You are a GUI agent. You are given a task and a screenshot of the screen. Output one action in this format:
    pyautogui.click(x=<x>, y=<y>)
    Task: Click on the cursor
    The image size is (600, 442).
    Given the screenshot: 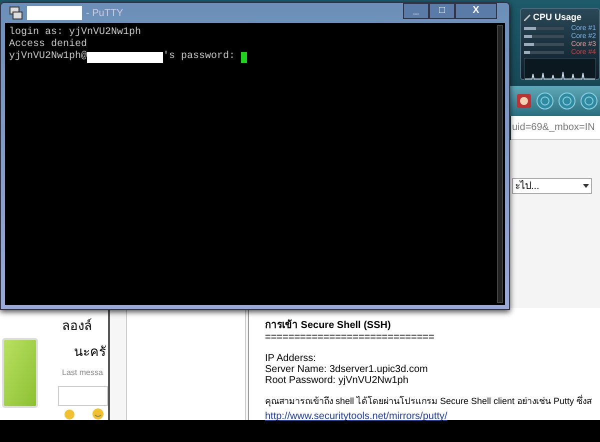 What is the action you would take?
    pyautogui.click(x=244, y=57)
    